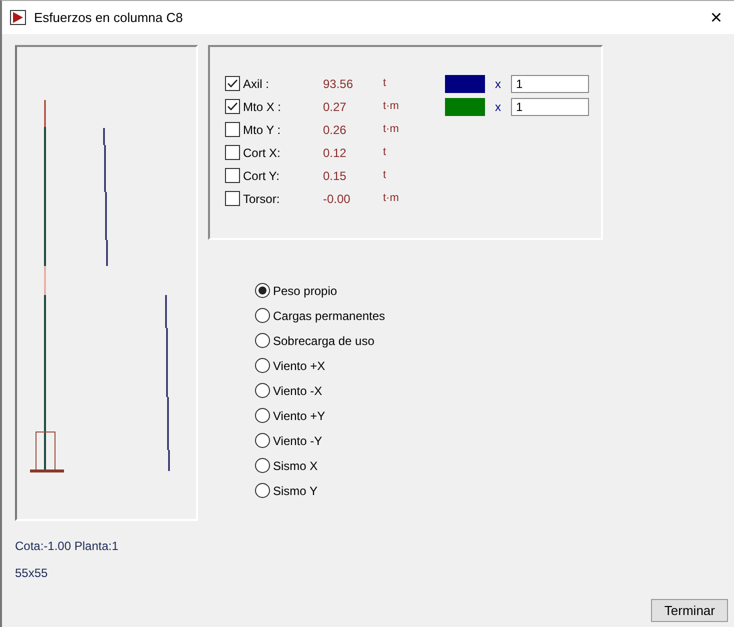 This screenshot has width=734, height=627. What do you see at coordinates (335, 153) in the screenshot?
I see `effort-value: 0.12` at bounding box center [335, 153].